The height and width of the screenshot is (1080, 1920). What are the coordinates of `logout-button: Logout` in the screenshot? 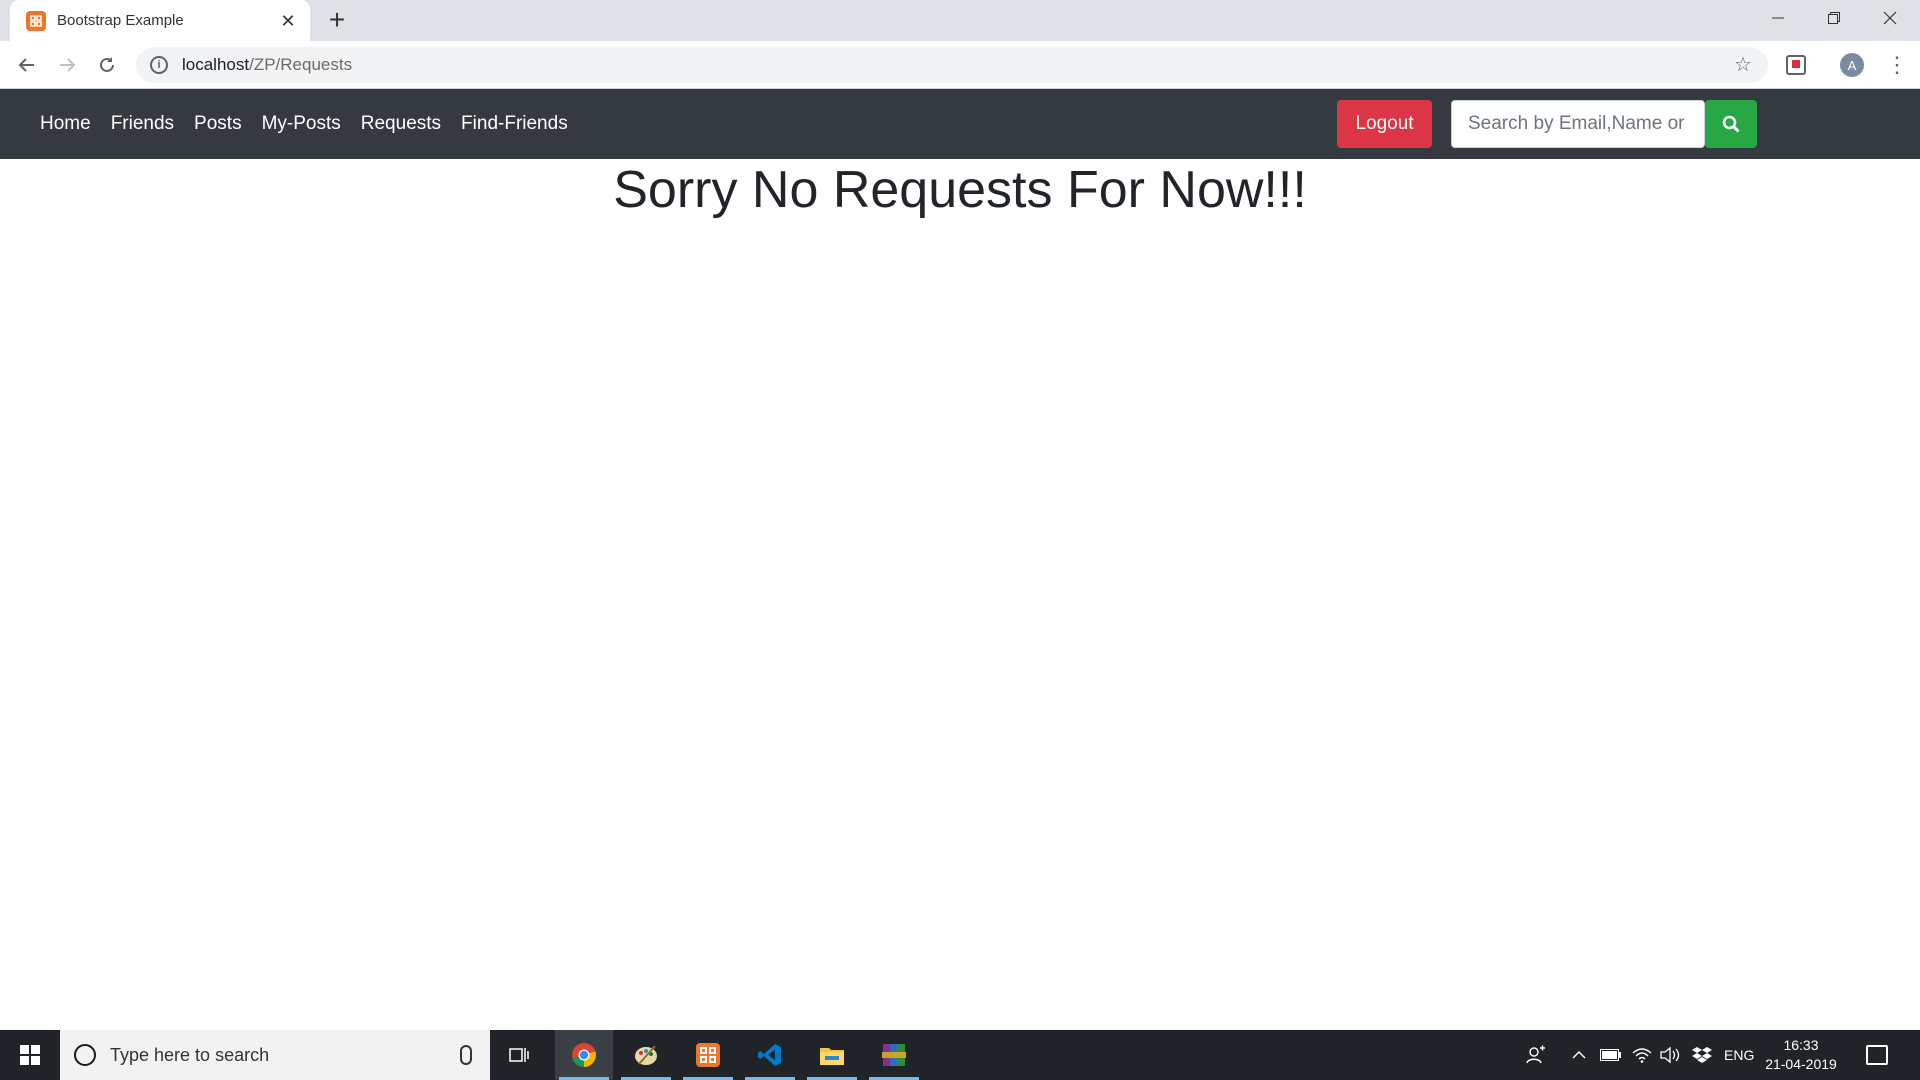 It's located at (1384, 124).